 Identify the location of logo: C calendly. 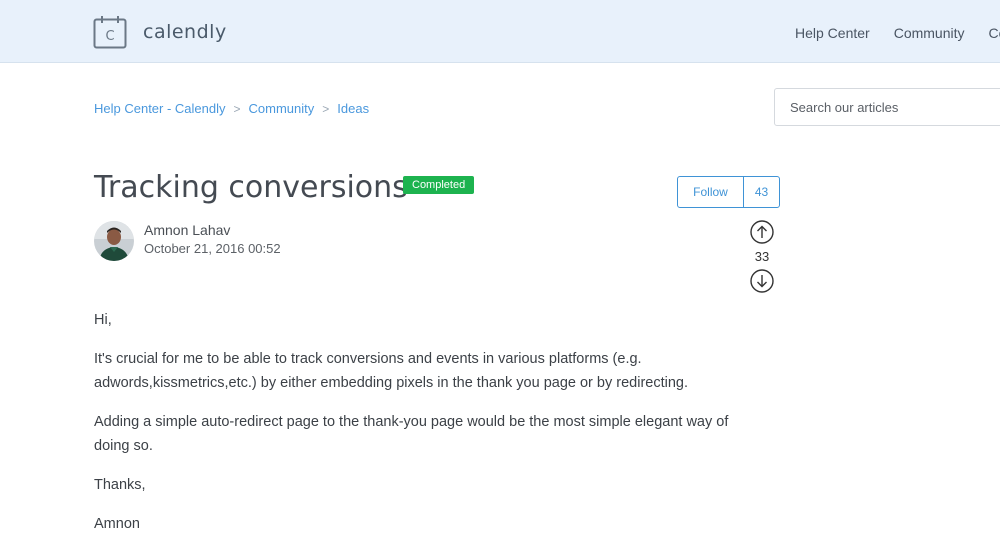
(160, 32).